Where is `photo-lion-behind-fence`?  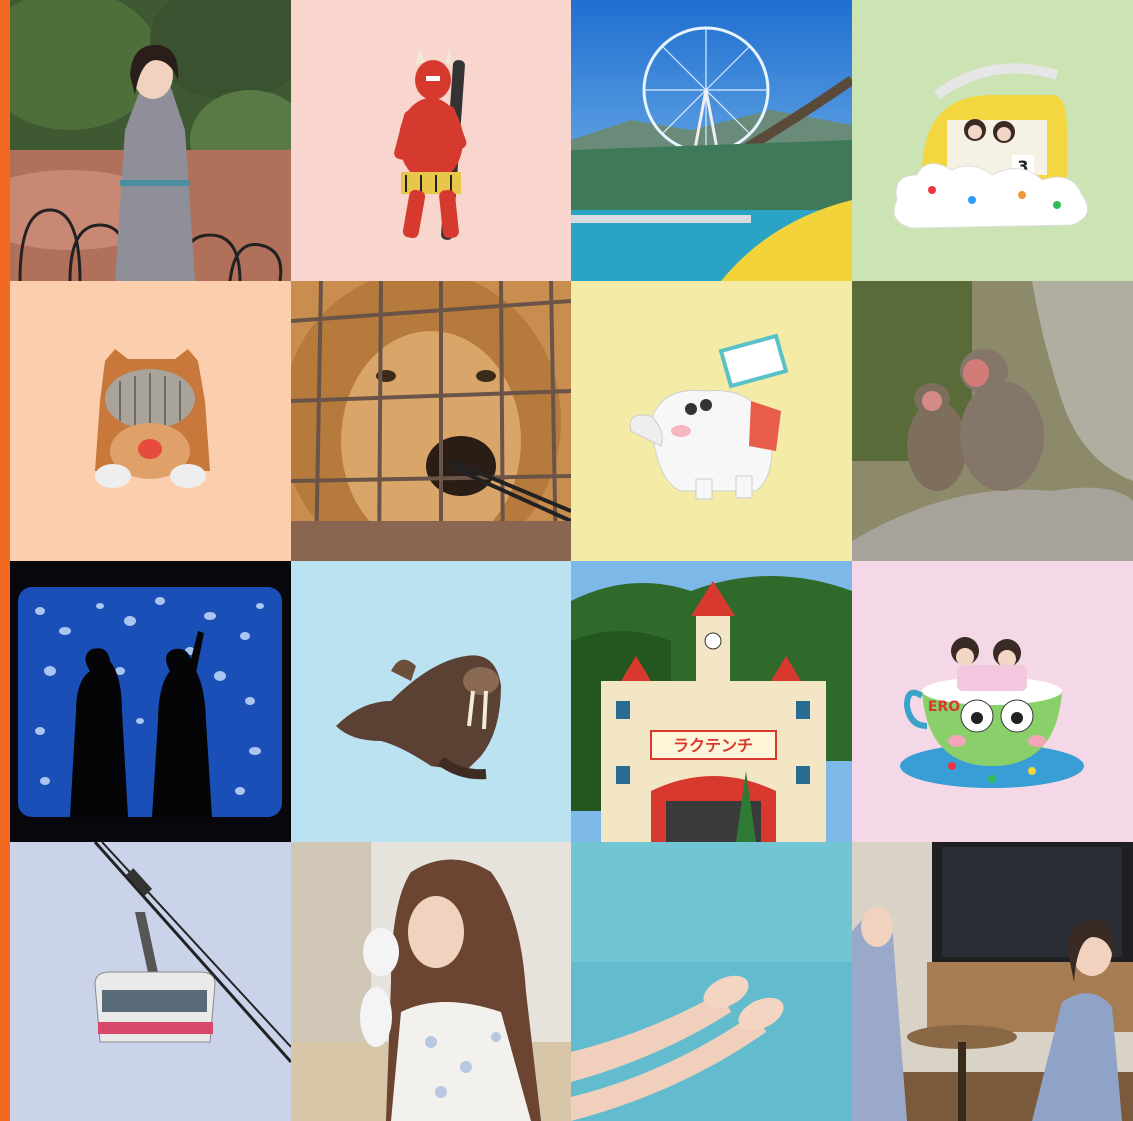
photo-lion-behind-fence is located at coordinates (431, 421).